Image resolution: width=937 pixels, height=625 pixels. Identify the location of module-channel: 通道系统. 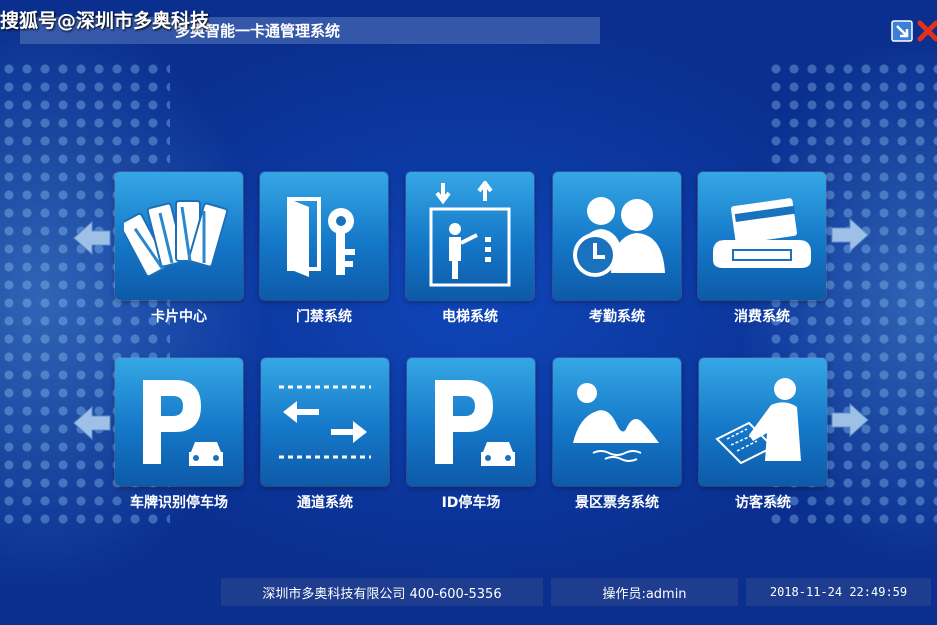
(325, 438).